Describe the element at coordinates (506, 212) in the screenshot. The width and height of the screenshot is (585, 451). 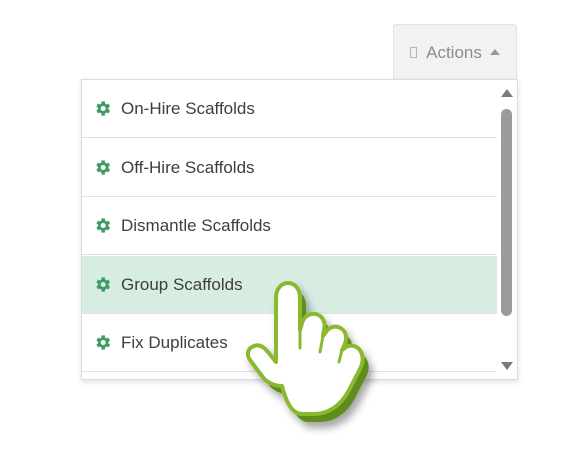
I see `scroll-thumb` at that location.